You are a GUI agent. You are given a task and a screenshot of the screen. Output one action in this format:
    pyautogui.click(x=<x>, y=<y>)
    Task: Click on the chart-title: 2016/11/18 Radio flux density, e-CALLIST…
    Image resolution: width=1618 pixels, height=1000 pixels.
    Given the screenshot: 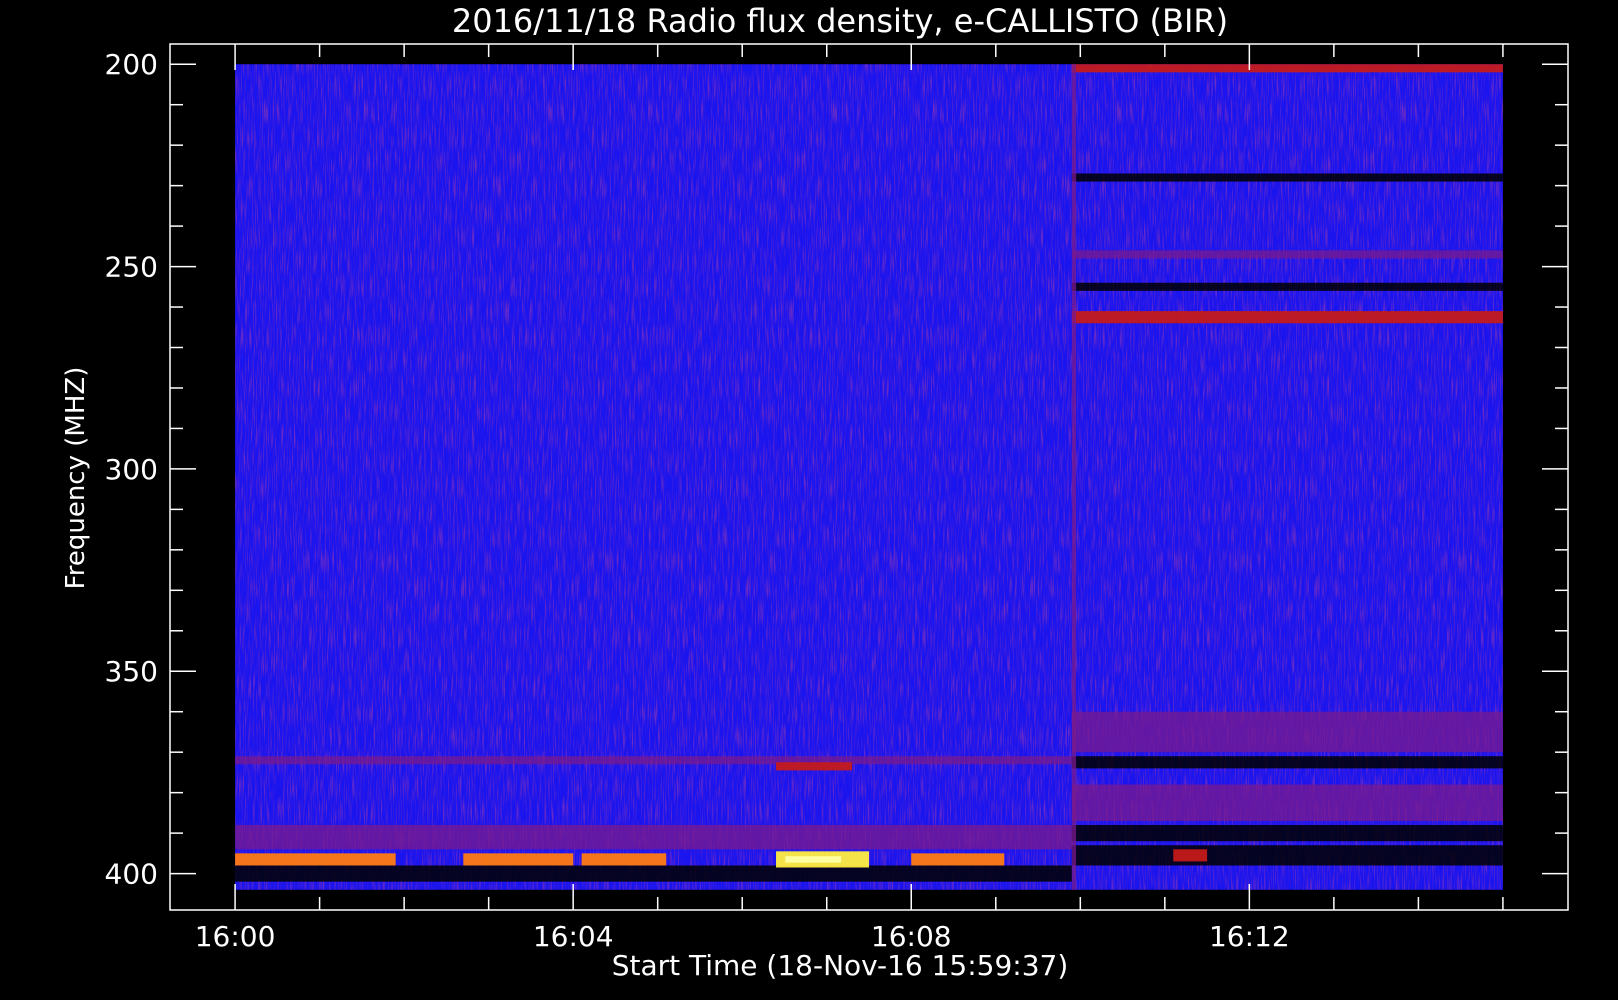 What is the action you would take?
    pyautogui.click(x=840, y=21)
    